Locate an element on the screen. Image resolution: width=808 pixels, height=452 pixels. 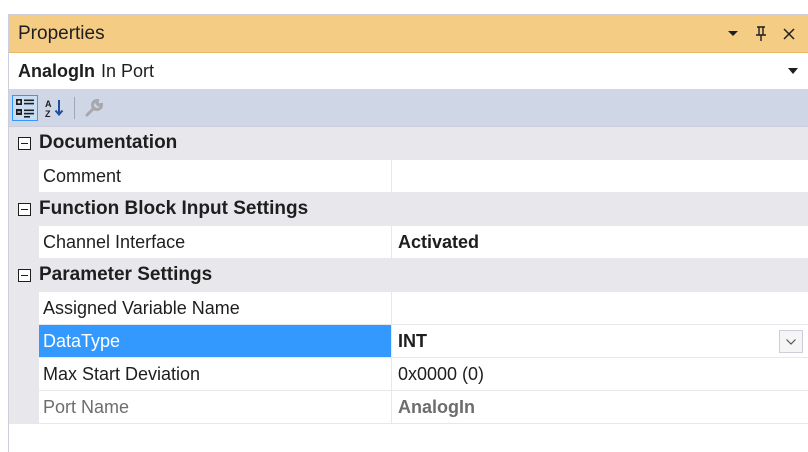
property-name: Port Name is located at coordinates (215, 407).